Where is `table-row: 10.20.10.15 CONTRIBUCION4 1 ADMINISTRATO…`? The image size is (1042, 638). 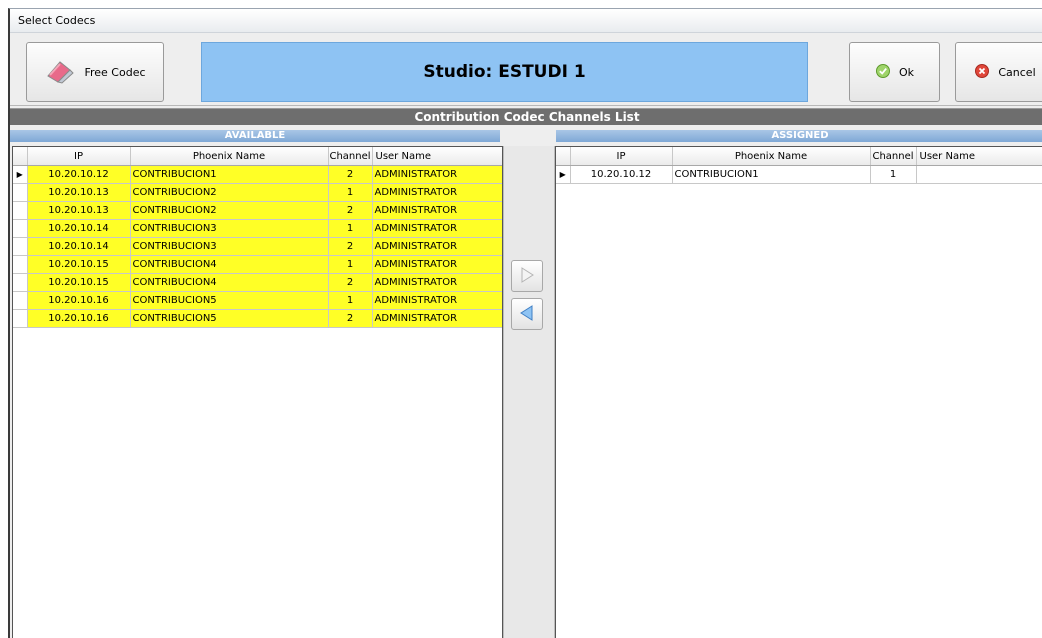 table-row: 10.20.10.15 CONTRIBUCION4 1 ADMINISTRATO… is located at coordinates (257, 264).